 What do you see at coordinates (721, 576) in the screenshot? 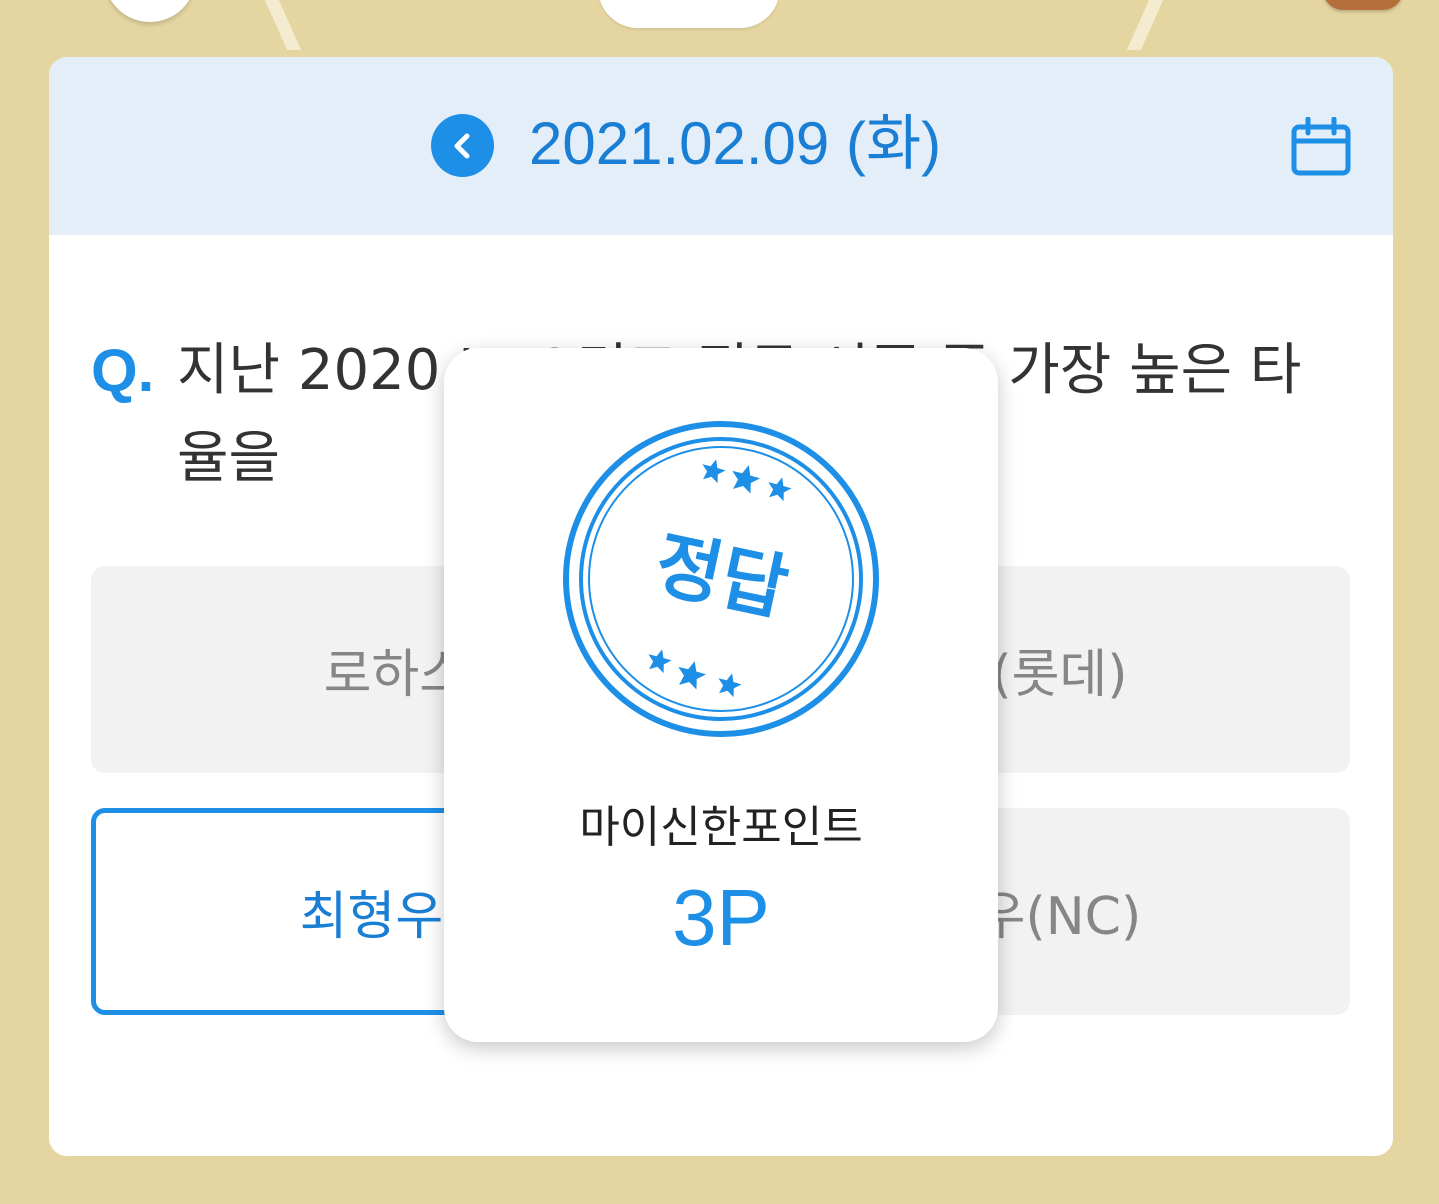
I see `stamp-text: 정답` at bounding box center [721, 576].